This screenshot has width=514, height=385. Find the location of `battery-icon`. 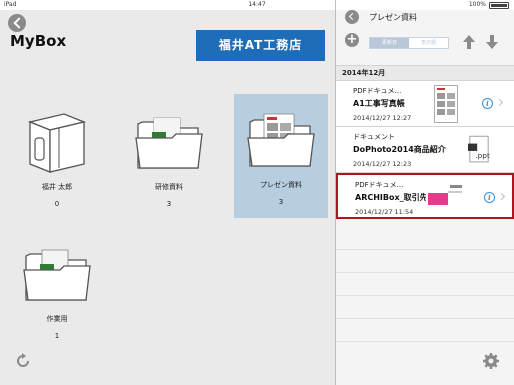

battery-icon is located at coordinates (499, 5).